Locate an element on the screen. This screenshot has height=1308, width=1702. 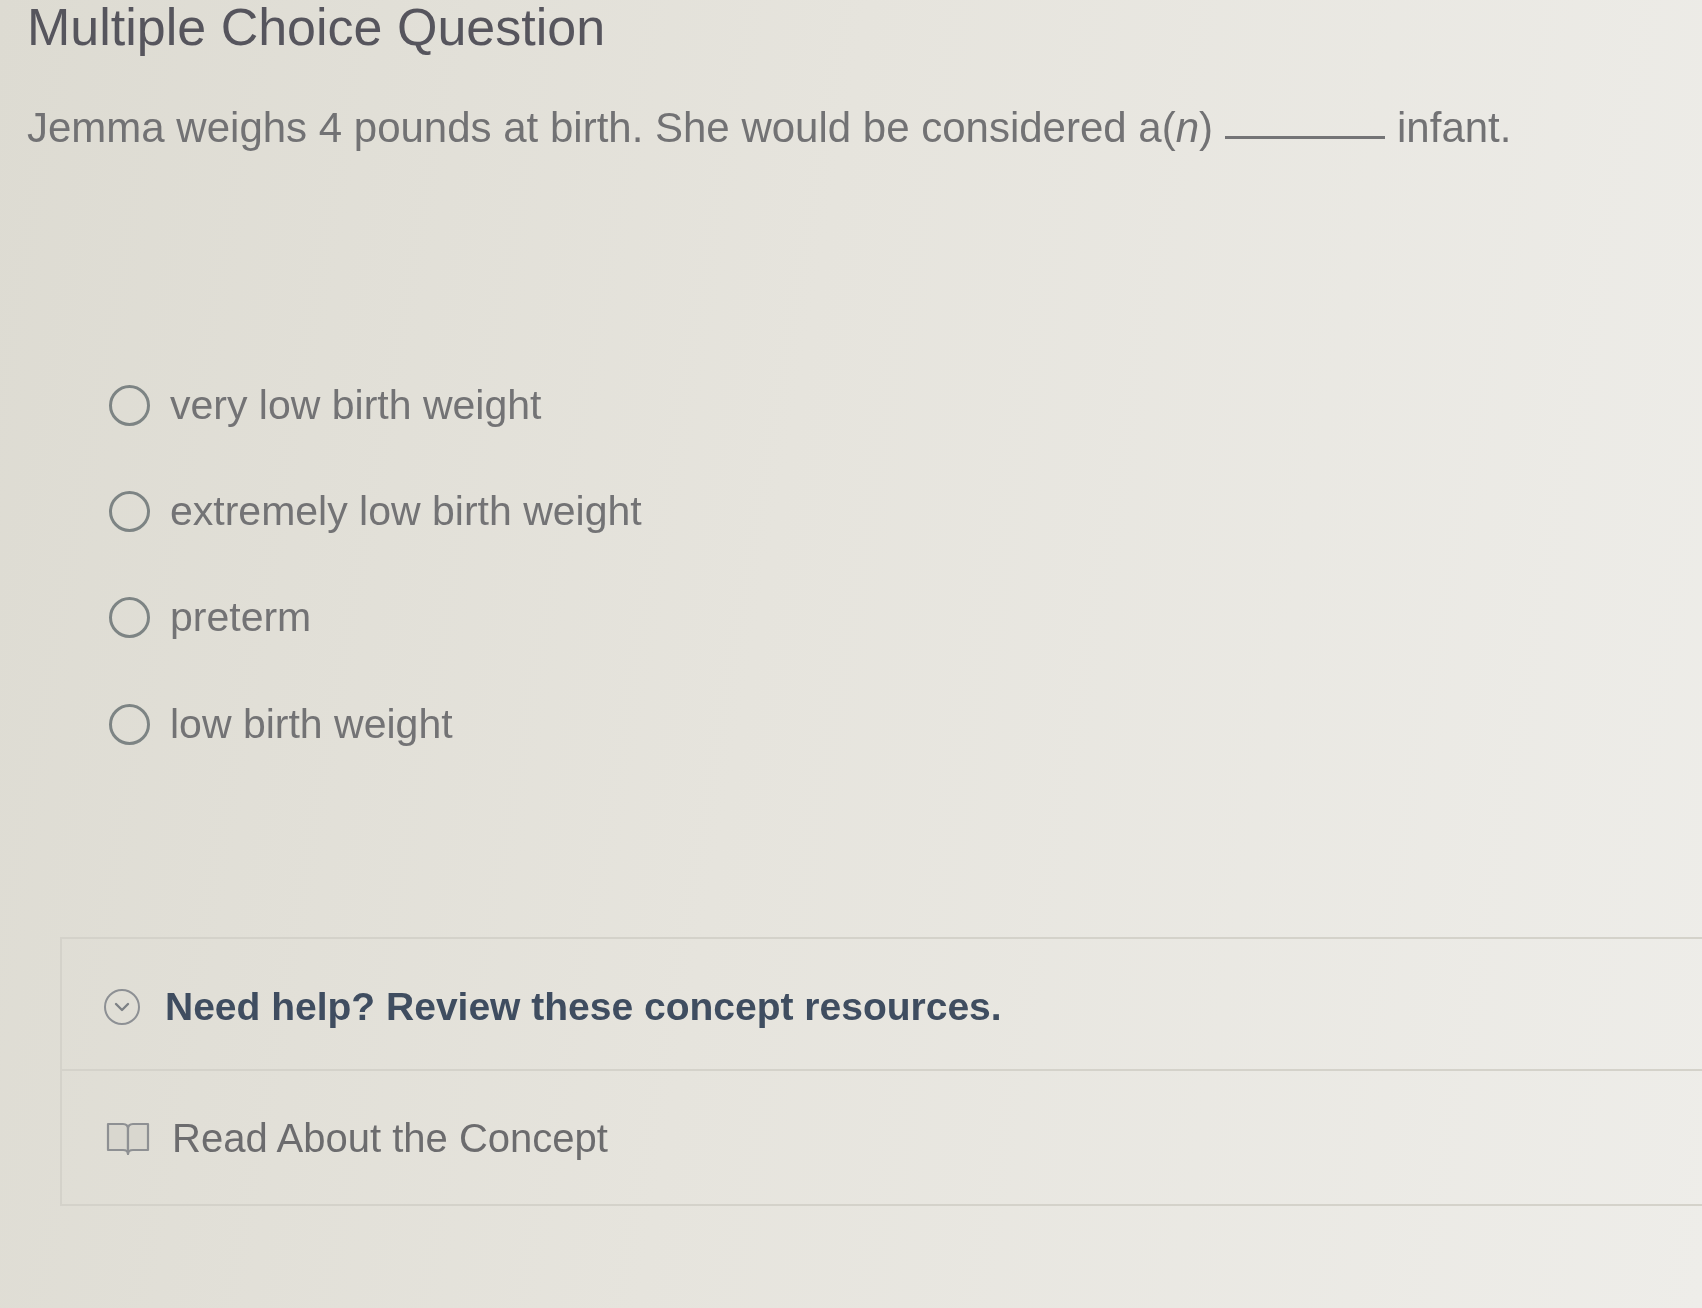
option-label: low birth weight is located at coordinates (311, 724).